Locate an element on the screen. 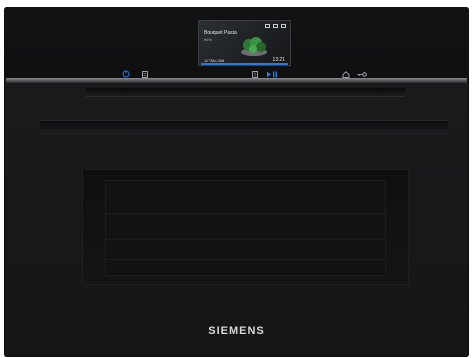 This screenshot has width=473, height=358. display-screen: Bouquet Pasta 96% 11°/Mo.368 13:21 is located at coordinates (244, 43).